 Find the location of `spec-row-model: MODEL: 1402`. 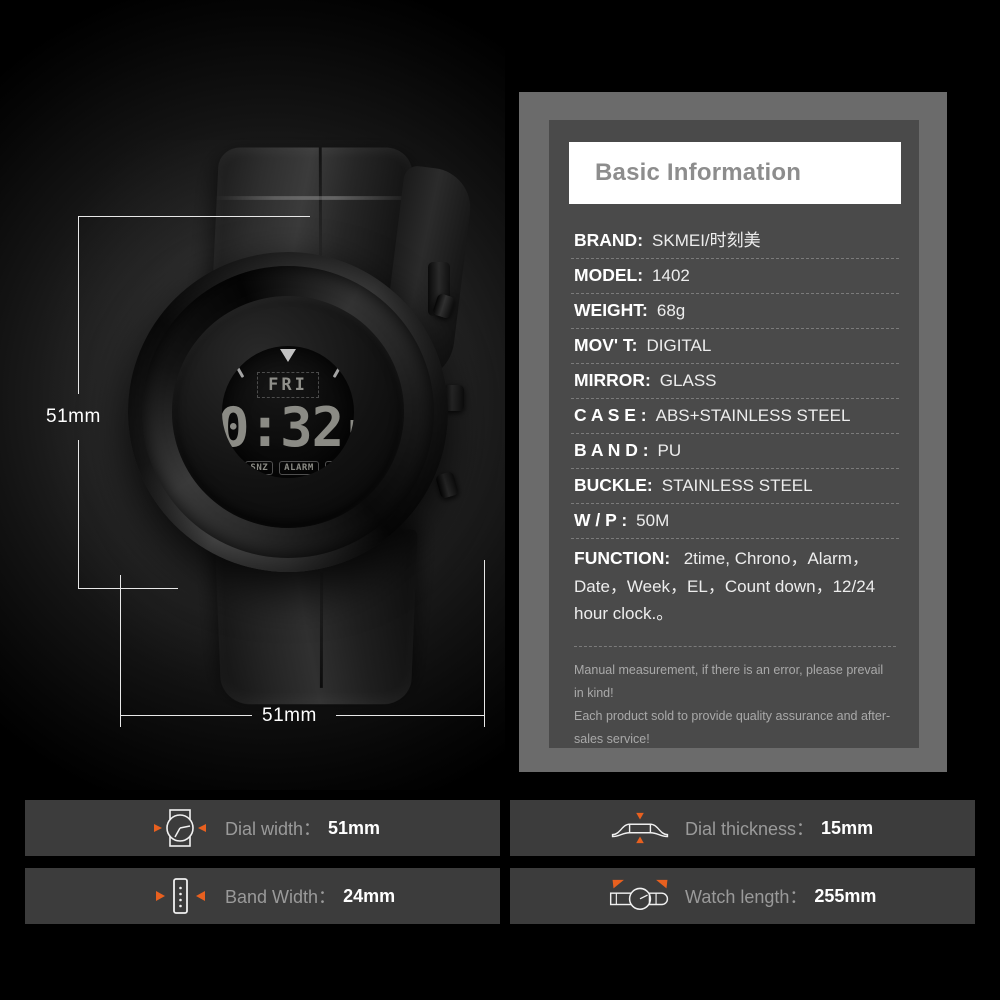

spec-row-model: MODEL: 1402 is located at coordinates (735, 276).